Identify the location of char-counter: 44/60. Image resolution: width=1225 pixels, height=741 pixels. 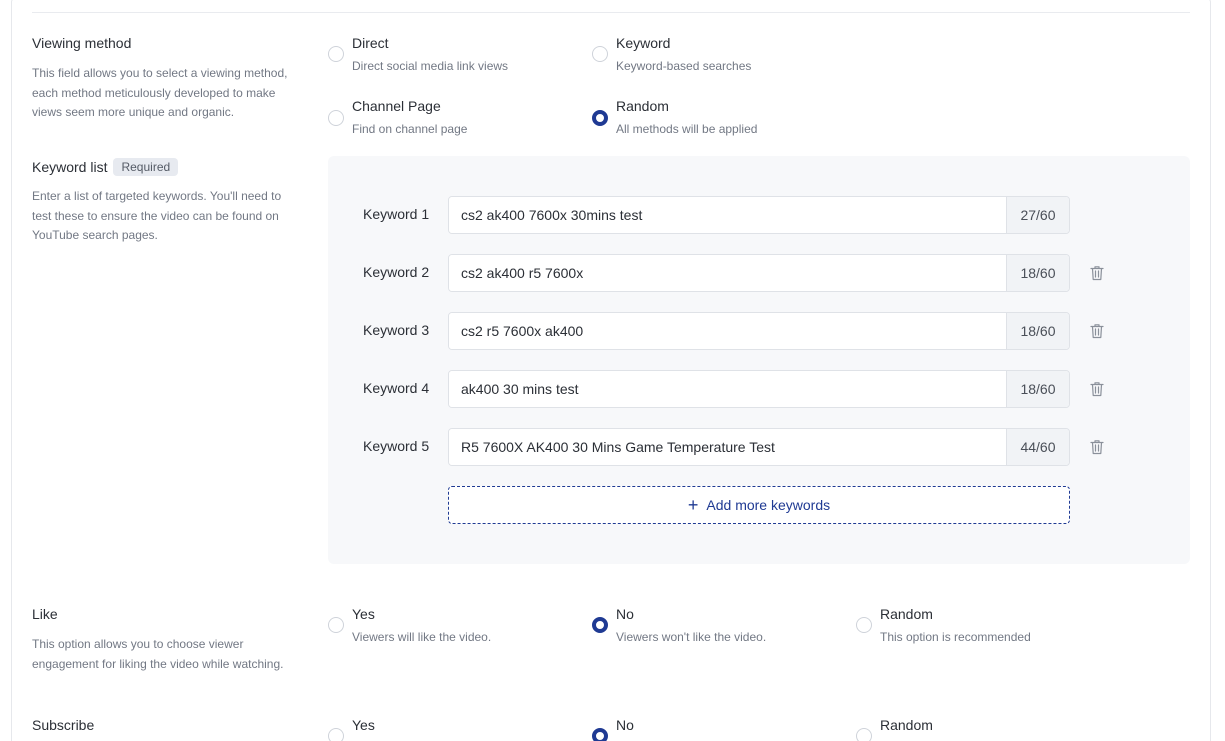
(1037, 447).